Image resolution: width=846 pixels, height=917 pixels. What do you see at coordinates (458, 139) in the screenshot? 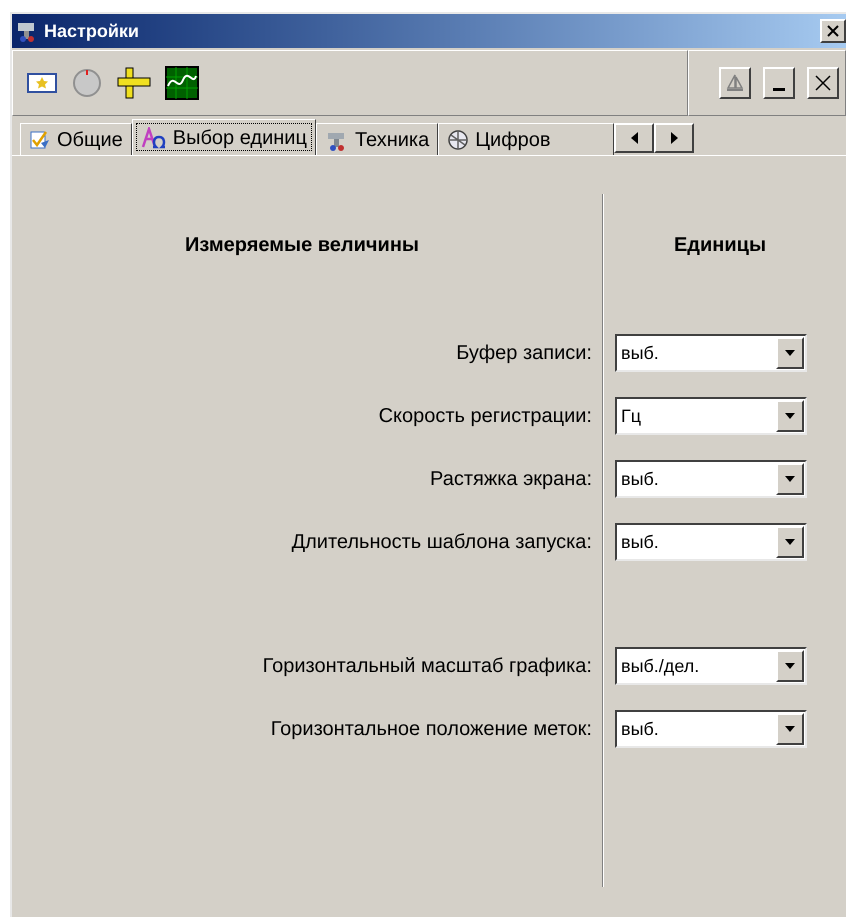
I see `globe-icon` at bounding box center [458, 139].